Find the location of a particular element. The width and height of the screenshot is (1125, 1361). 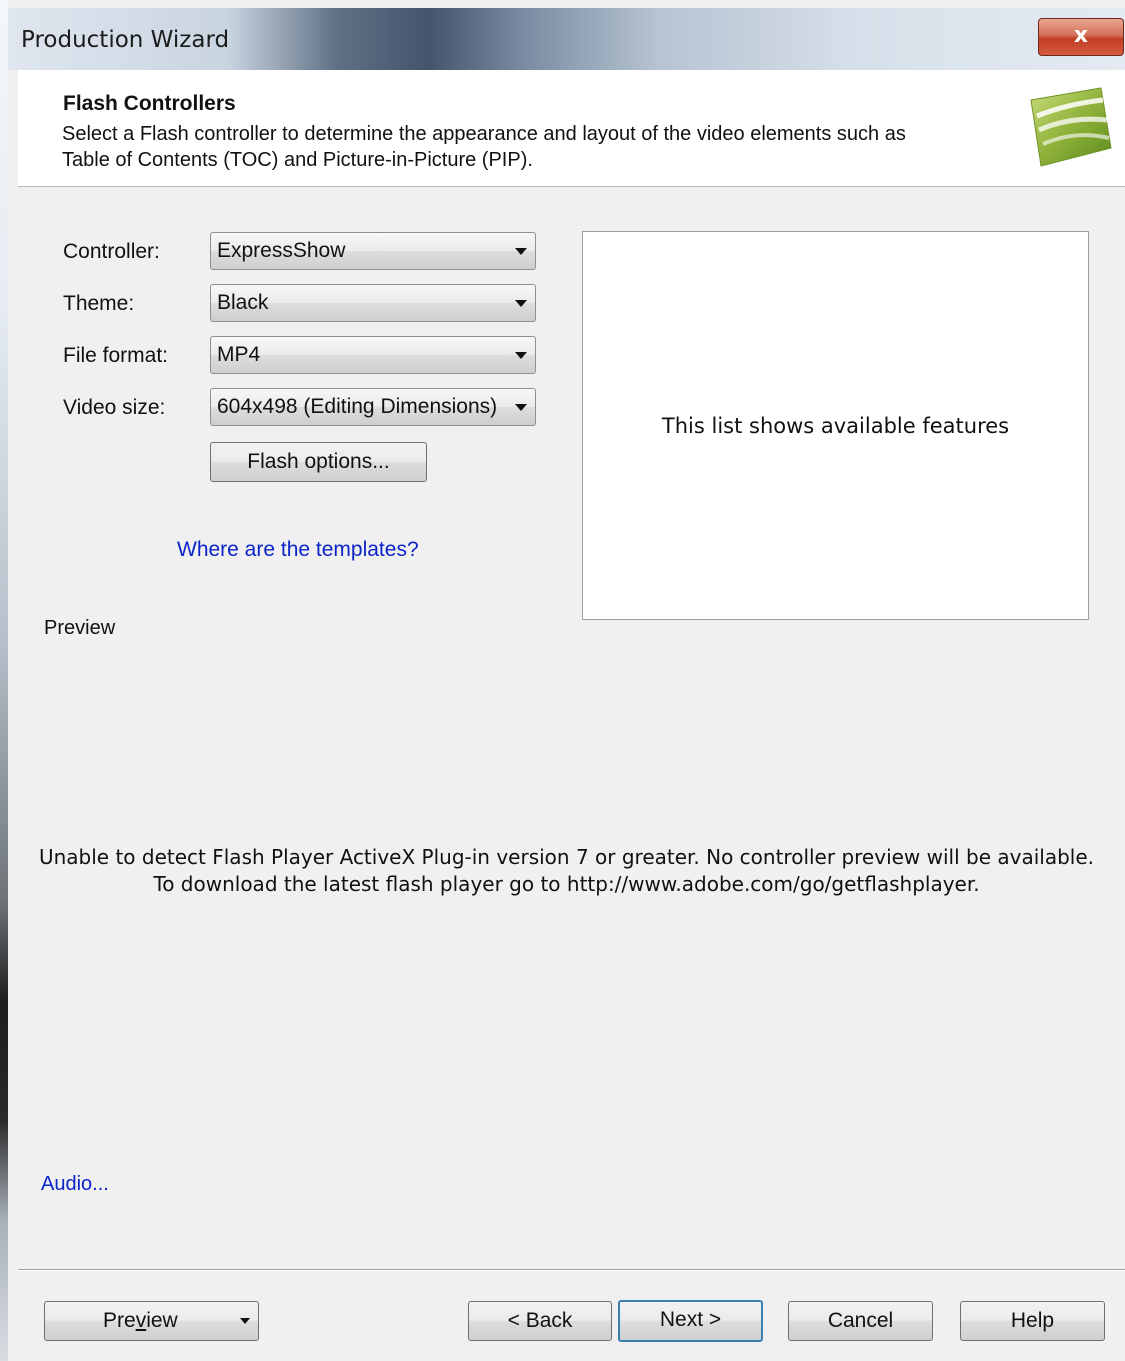

theme-label: Theme: is located at coordinates (99, 303).